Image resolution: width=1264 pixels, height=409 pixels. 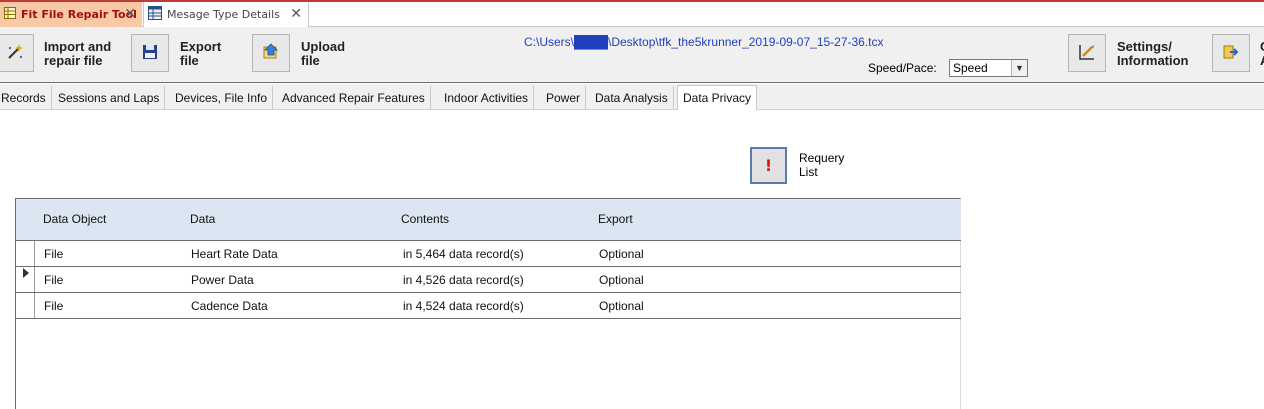 I want to click on doc-tab-label: Fit File Repair Tool, so click(x=79, y=14).